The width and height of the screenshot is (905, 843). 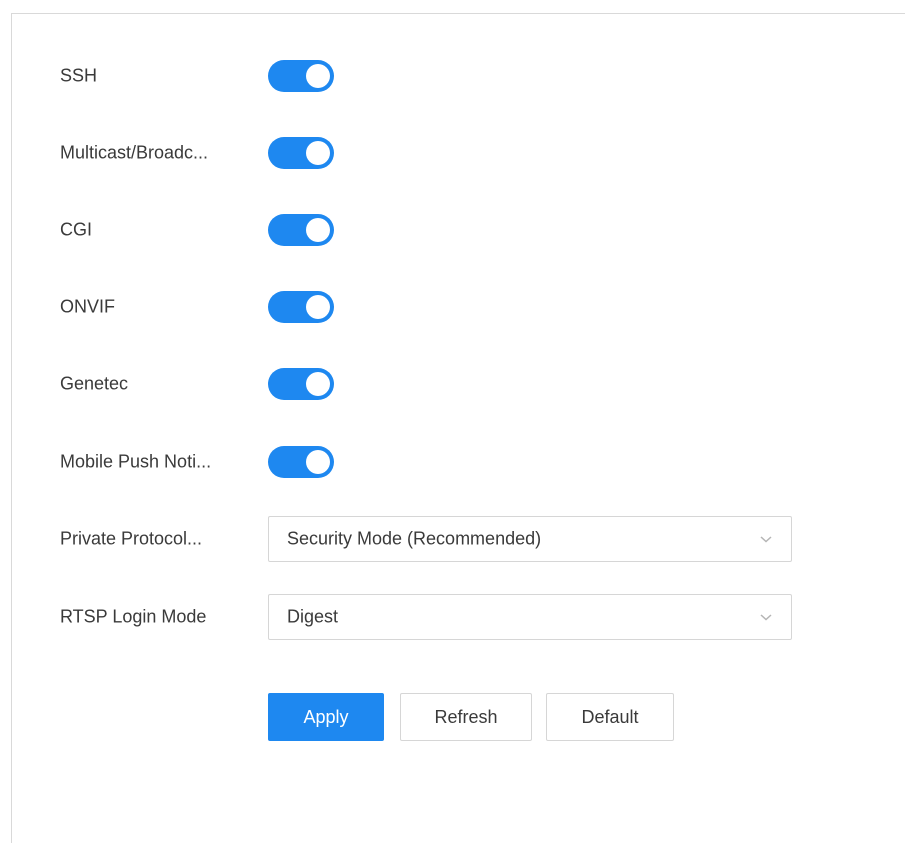 What do you see at coordinates (301, 462) in the screenshot?
I see `mobile-push-toggle` at bounding box center [301, 462].